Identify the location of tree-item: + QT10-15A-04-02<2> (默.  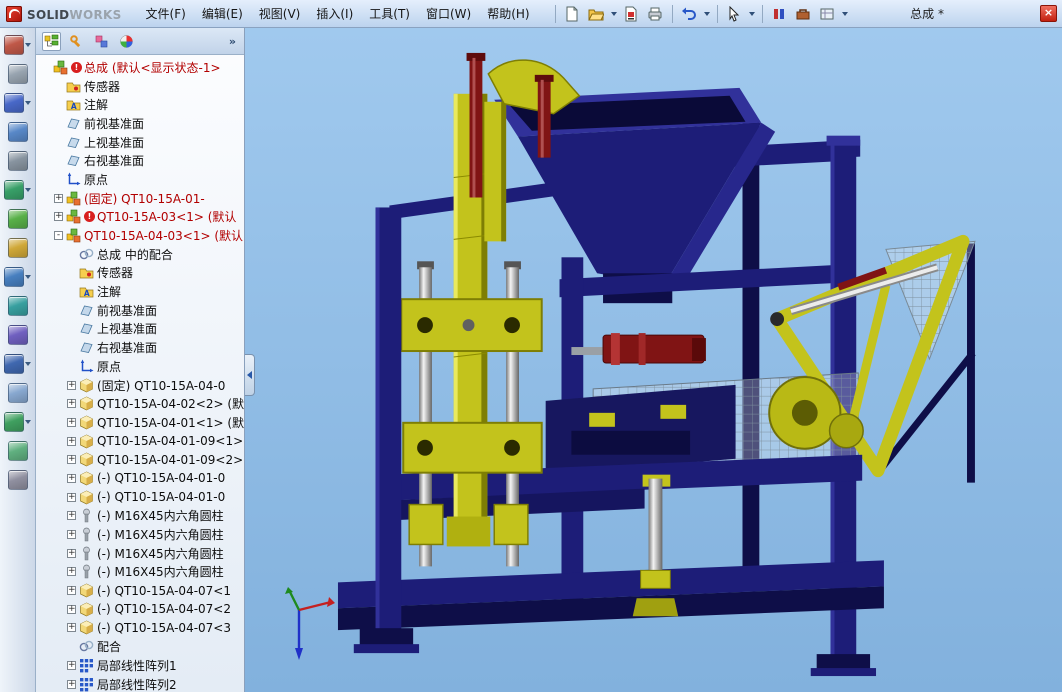
(141, 403).